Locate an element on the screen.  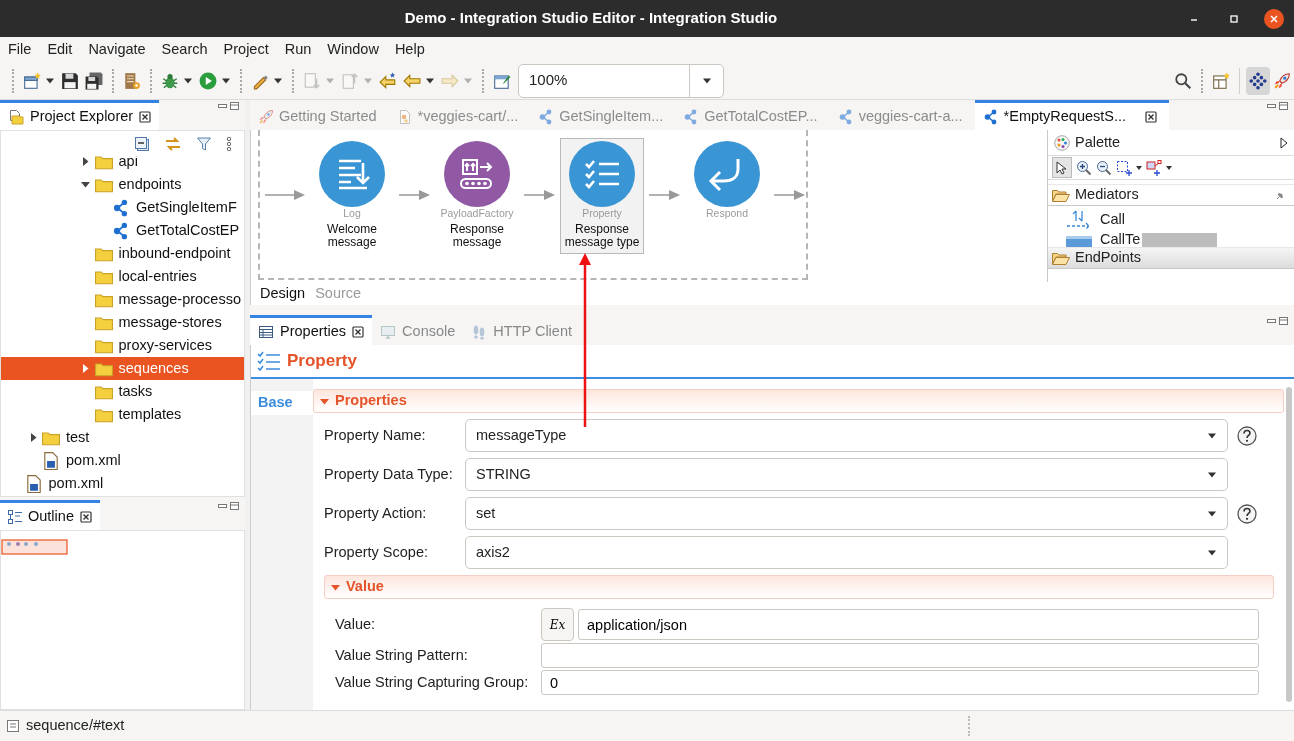
tree-item: tasks is located at coordinates (122, 391).